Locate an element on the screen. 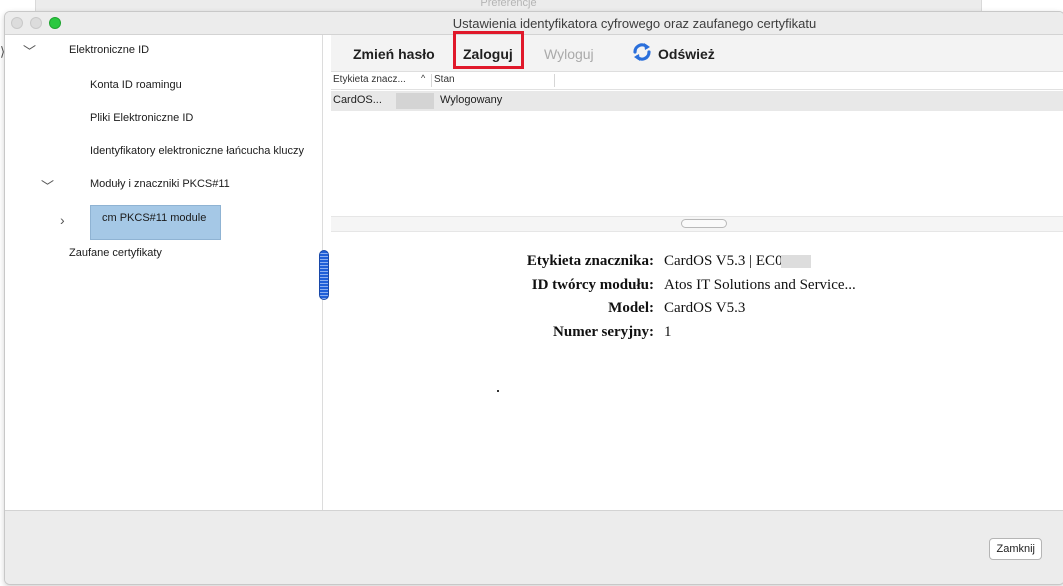  model-value: CardOS V5.3 is located at coordinates (705, 308).